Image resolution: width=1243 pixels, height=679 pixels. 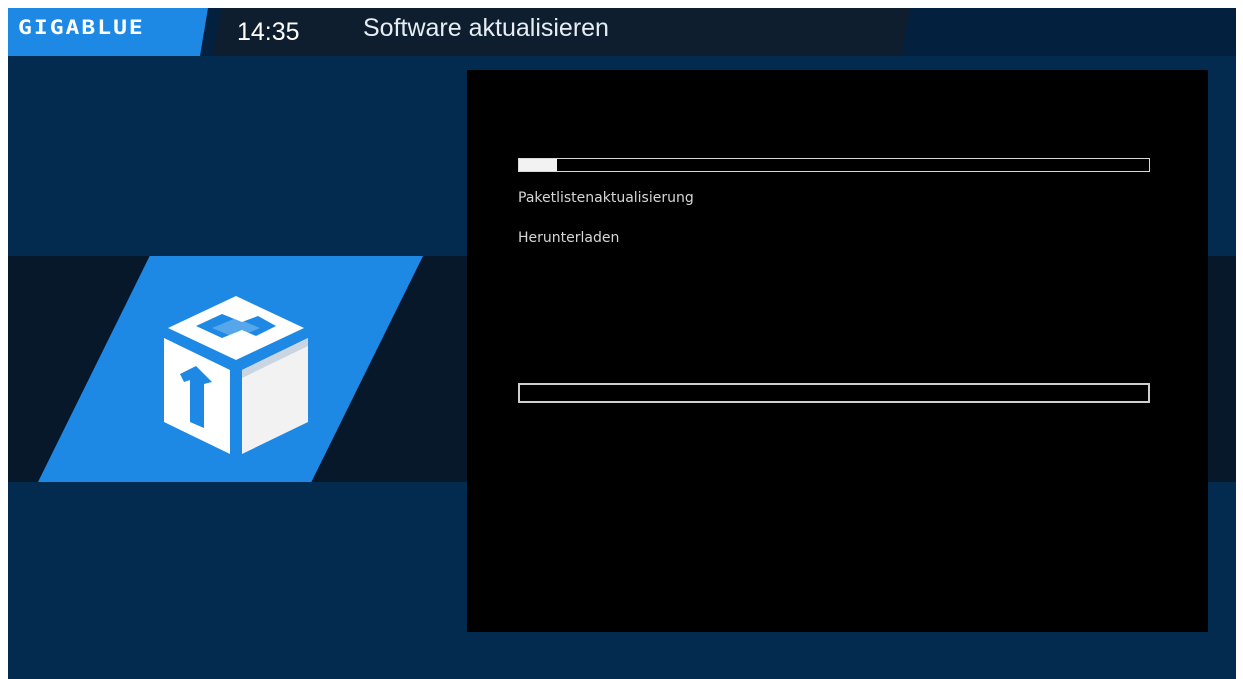 What do you see at coordinates (834, 393) in the screenshot?
I see `download-progress-bar` at bounding box center [834, 393].